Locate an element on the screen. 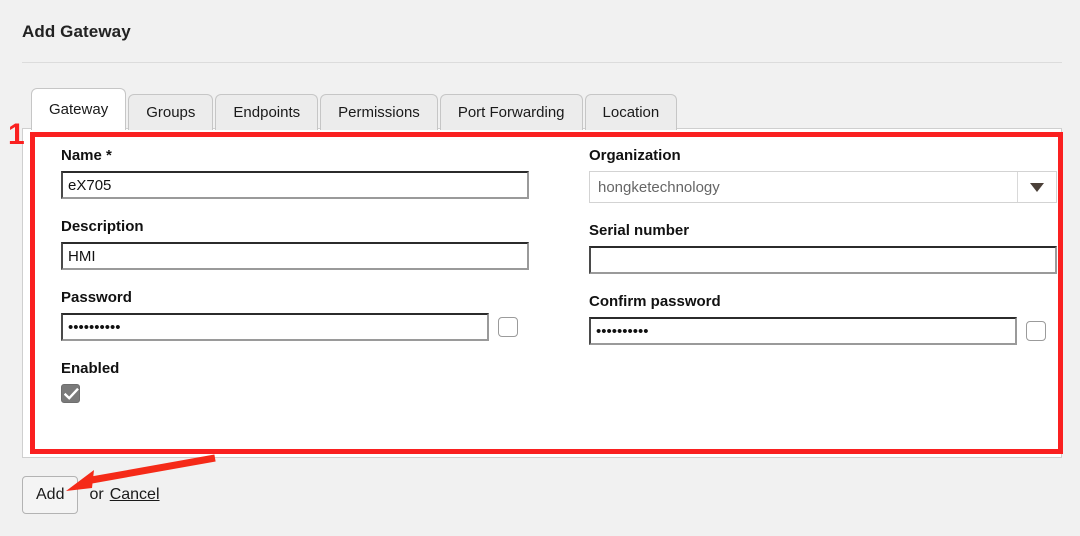 The width and height of the screenshot is (1080, 536). organization-selected-value: hongketechnology is located at coordinates (659, 187).